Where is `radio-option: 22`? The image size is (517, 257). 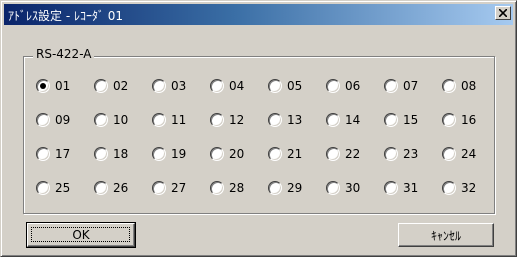
radio-option: 22 is located at coordinates (354, 154).